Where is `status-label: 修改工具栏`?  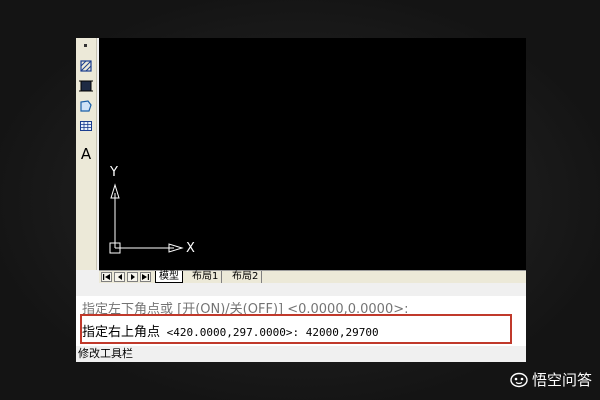 status-label: 修改工具栏 is located at coordinates (105, 353).